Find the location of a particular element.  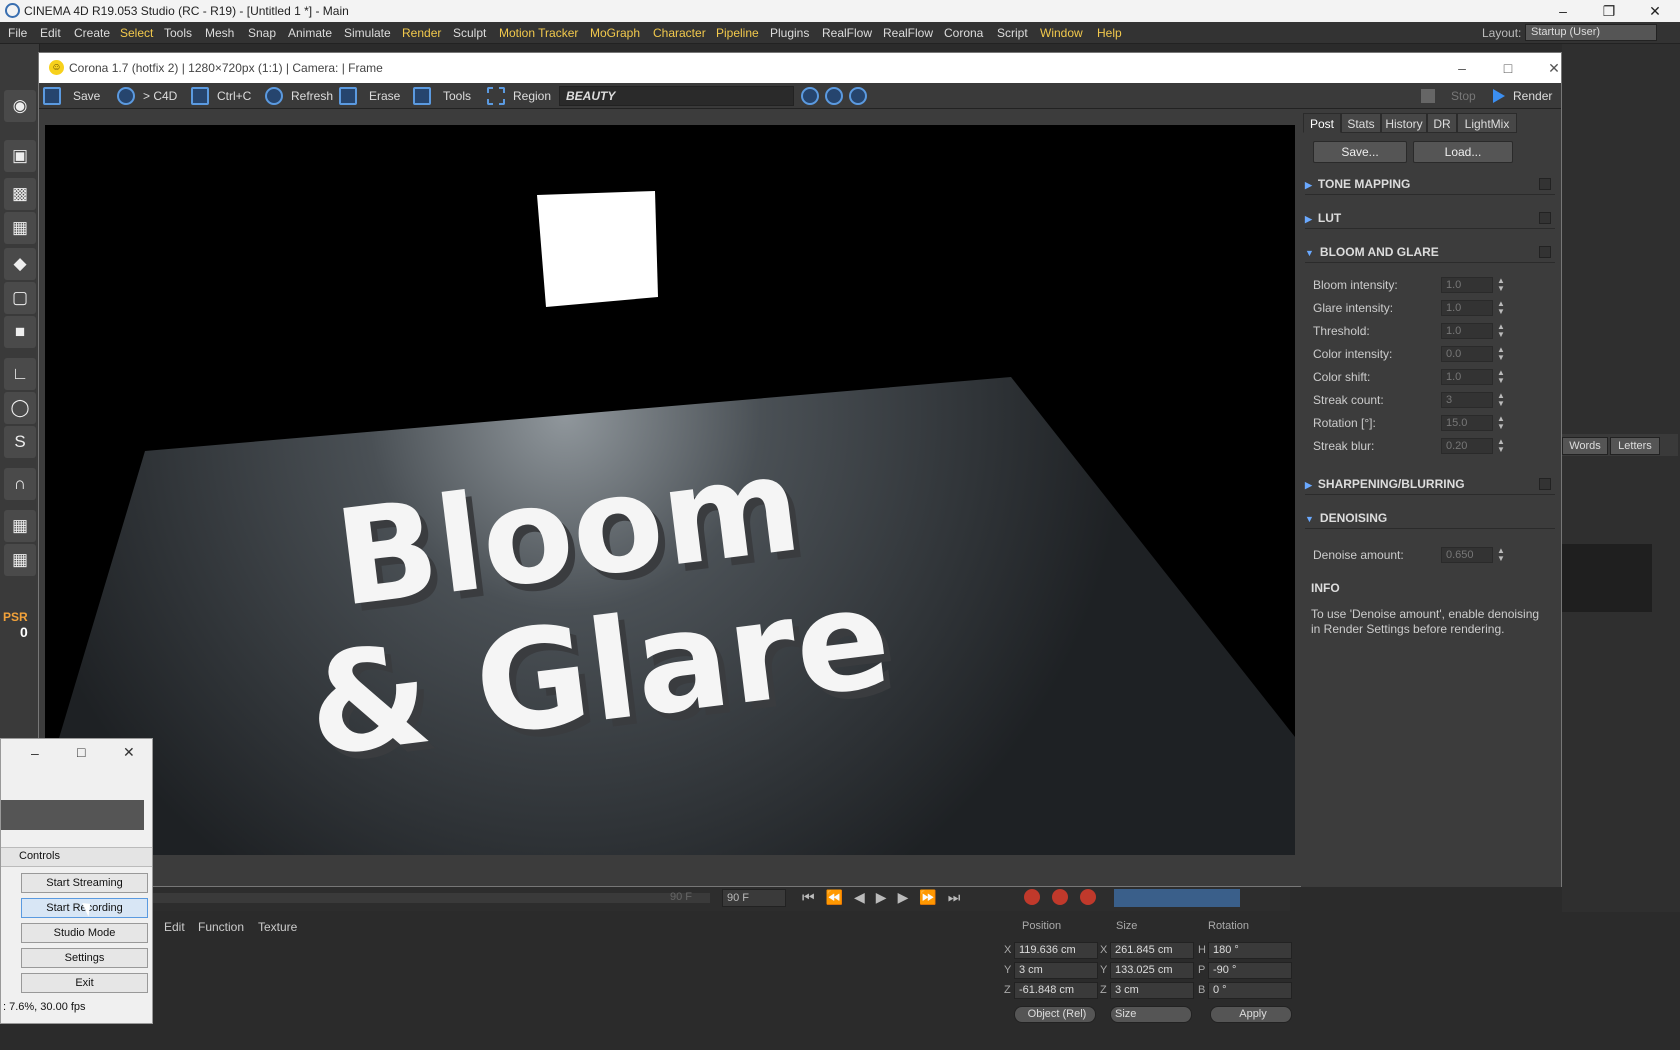

lut-checkbox is located at coordinates (1545, 218).